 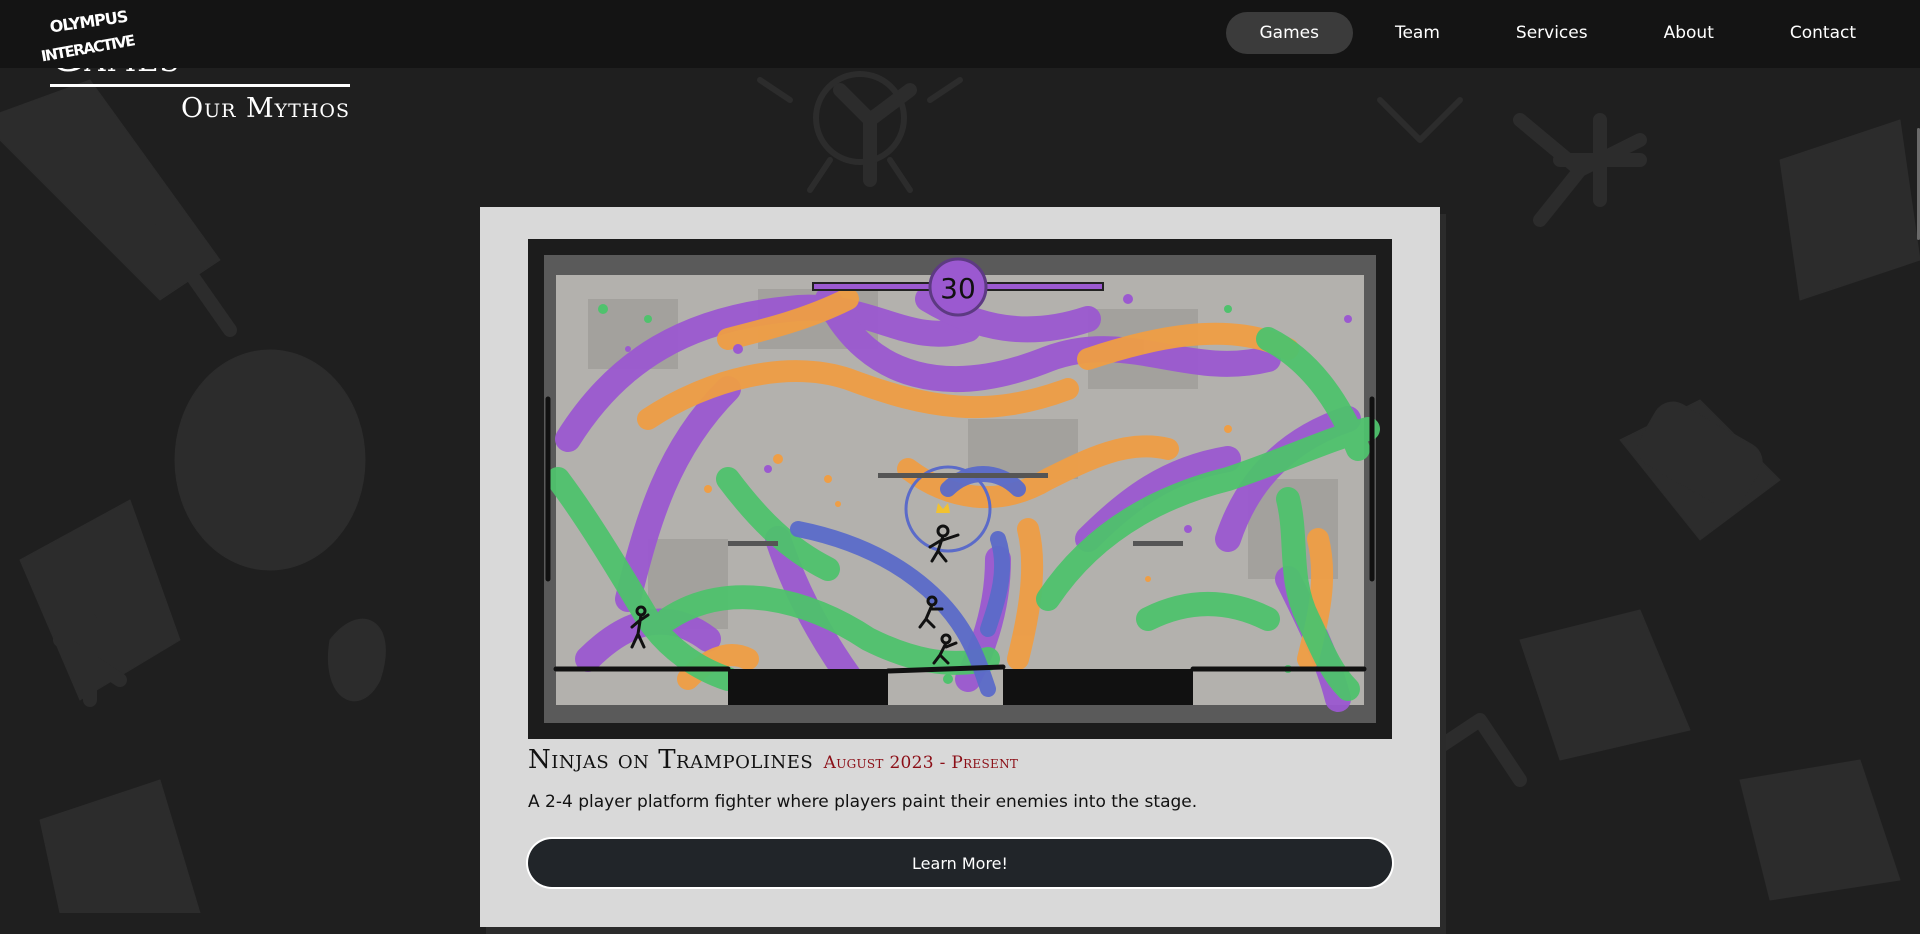 What do you see at coordinates (921, 763) in the screenshot?
I see `game-date: August 2023 - Present` at bounding box center [921, 763].